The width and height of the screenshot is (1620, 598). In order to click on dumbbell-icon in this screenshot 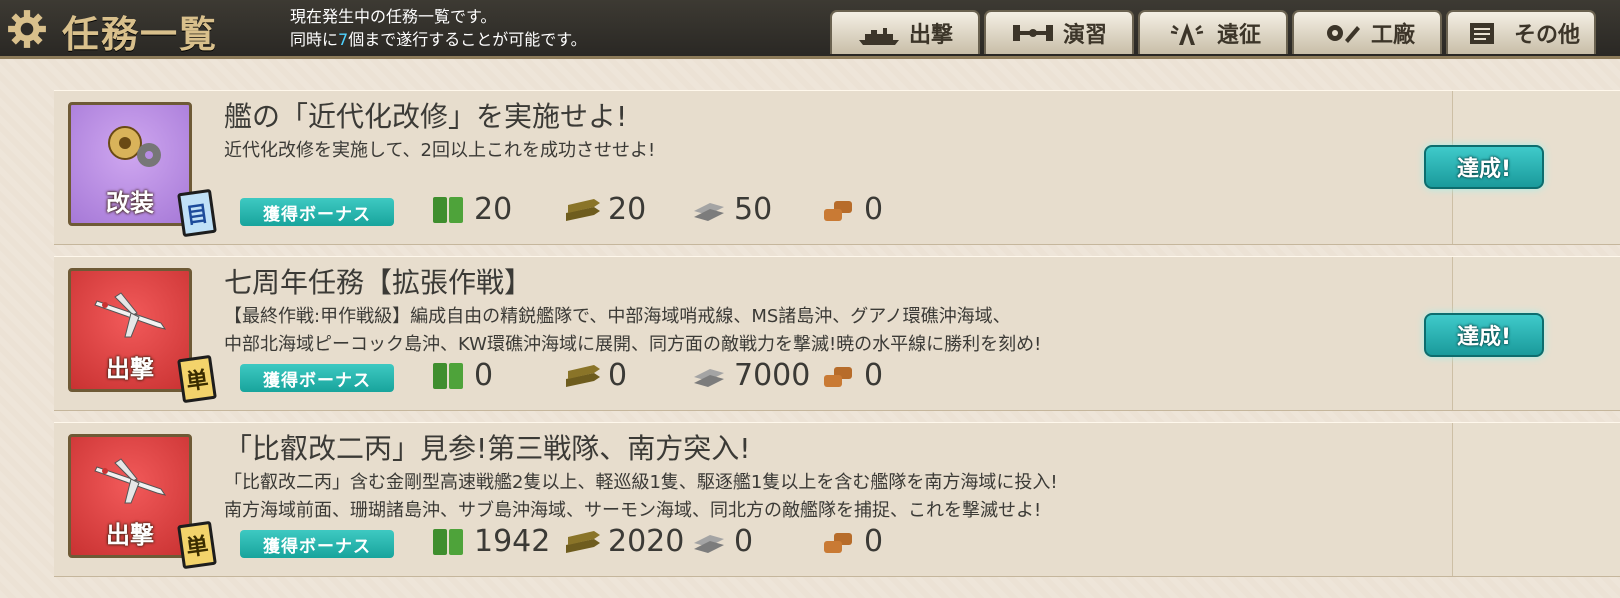, I will do `click(1032, 33)`.